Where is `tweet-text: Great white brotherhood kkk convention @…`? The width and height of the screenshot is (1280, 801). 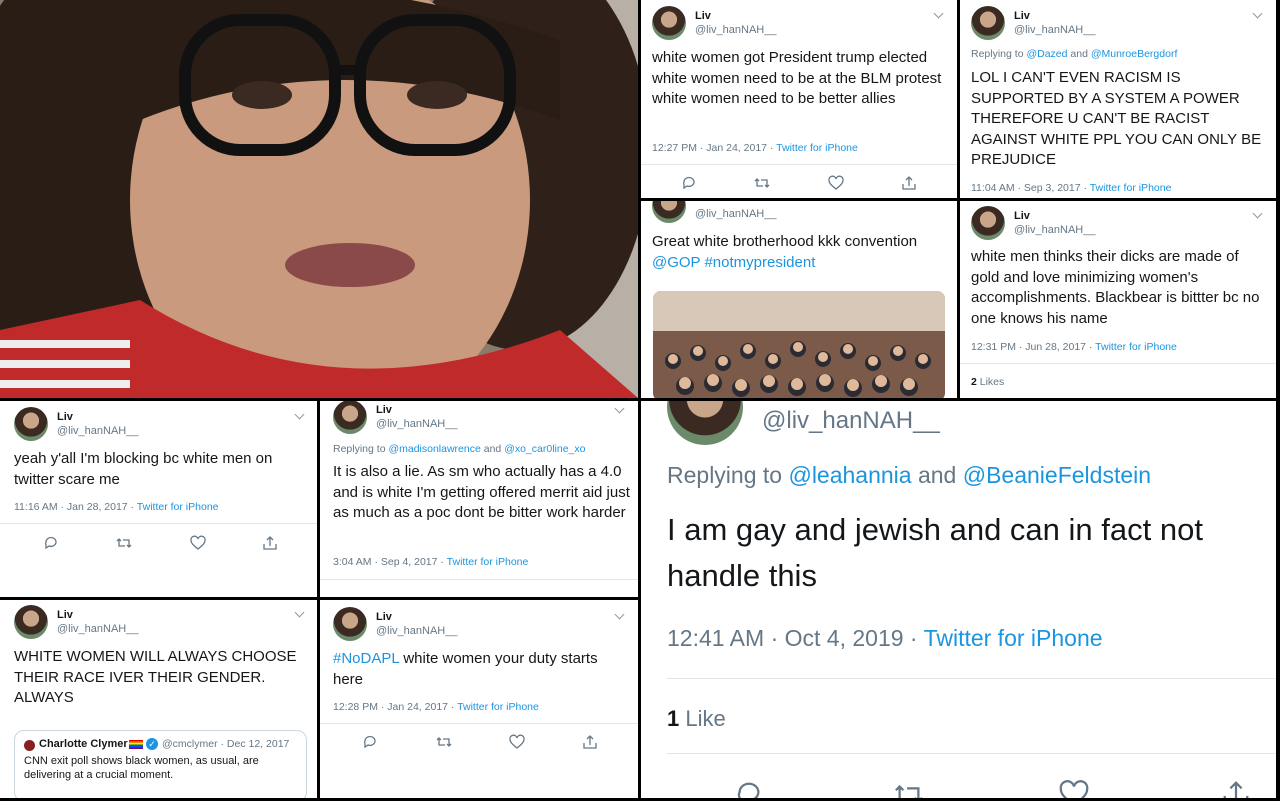 tweet-text: Great white brotherhood kkk convention @… is located at coordinates (785, 252).